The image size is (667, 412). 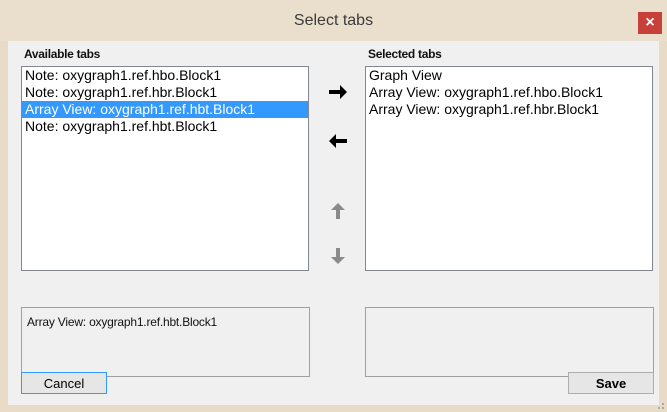 I want to click on close-button: ×, so click(x=650, y=23).